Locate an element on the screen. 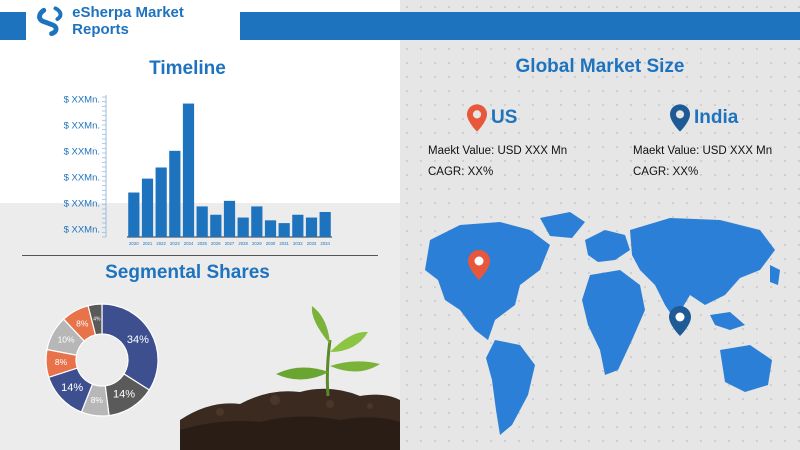 This screenshot has width=800, height=450. donut-slice-label: 10% is located at coordinates (66, 339).